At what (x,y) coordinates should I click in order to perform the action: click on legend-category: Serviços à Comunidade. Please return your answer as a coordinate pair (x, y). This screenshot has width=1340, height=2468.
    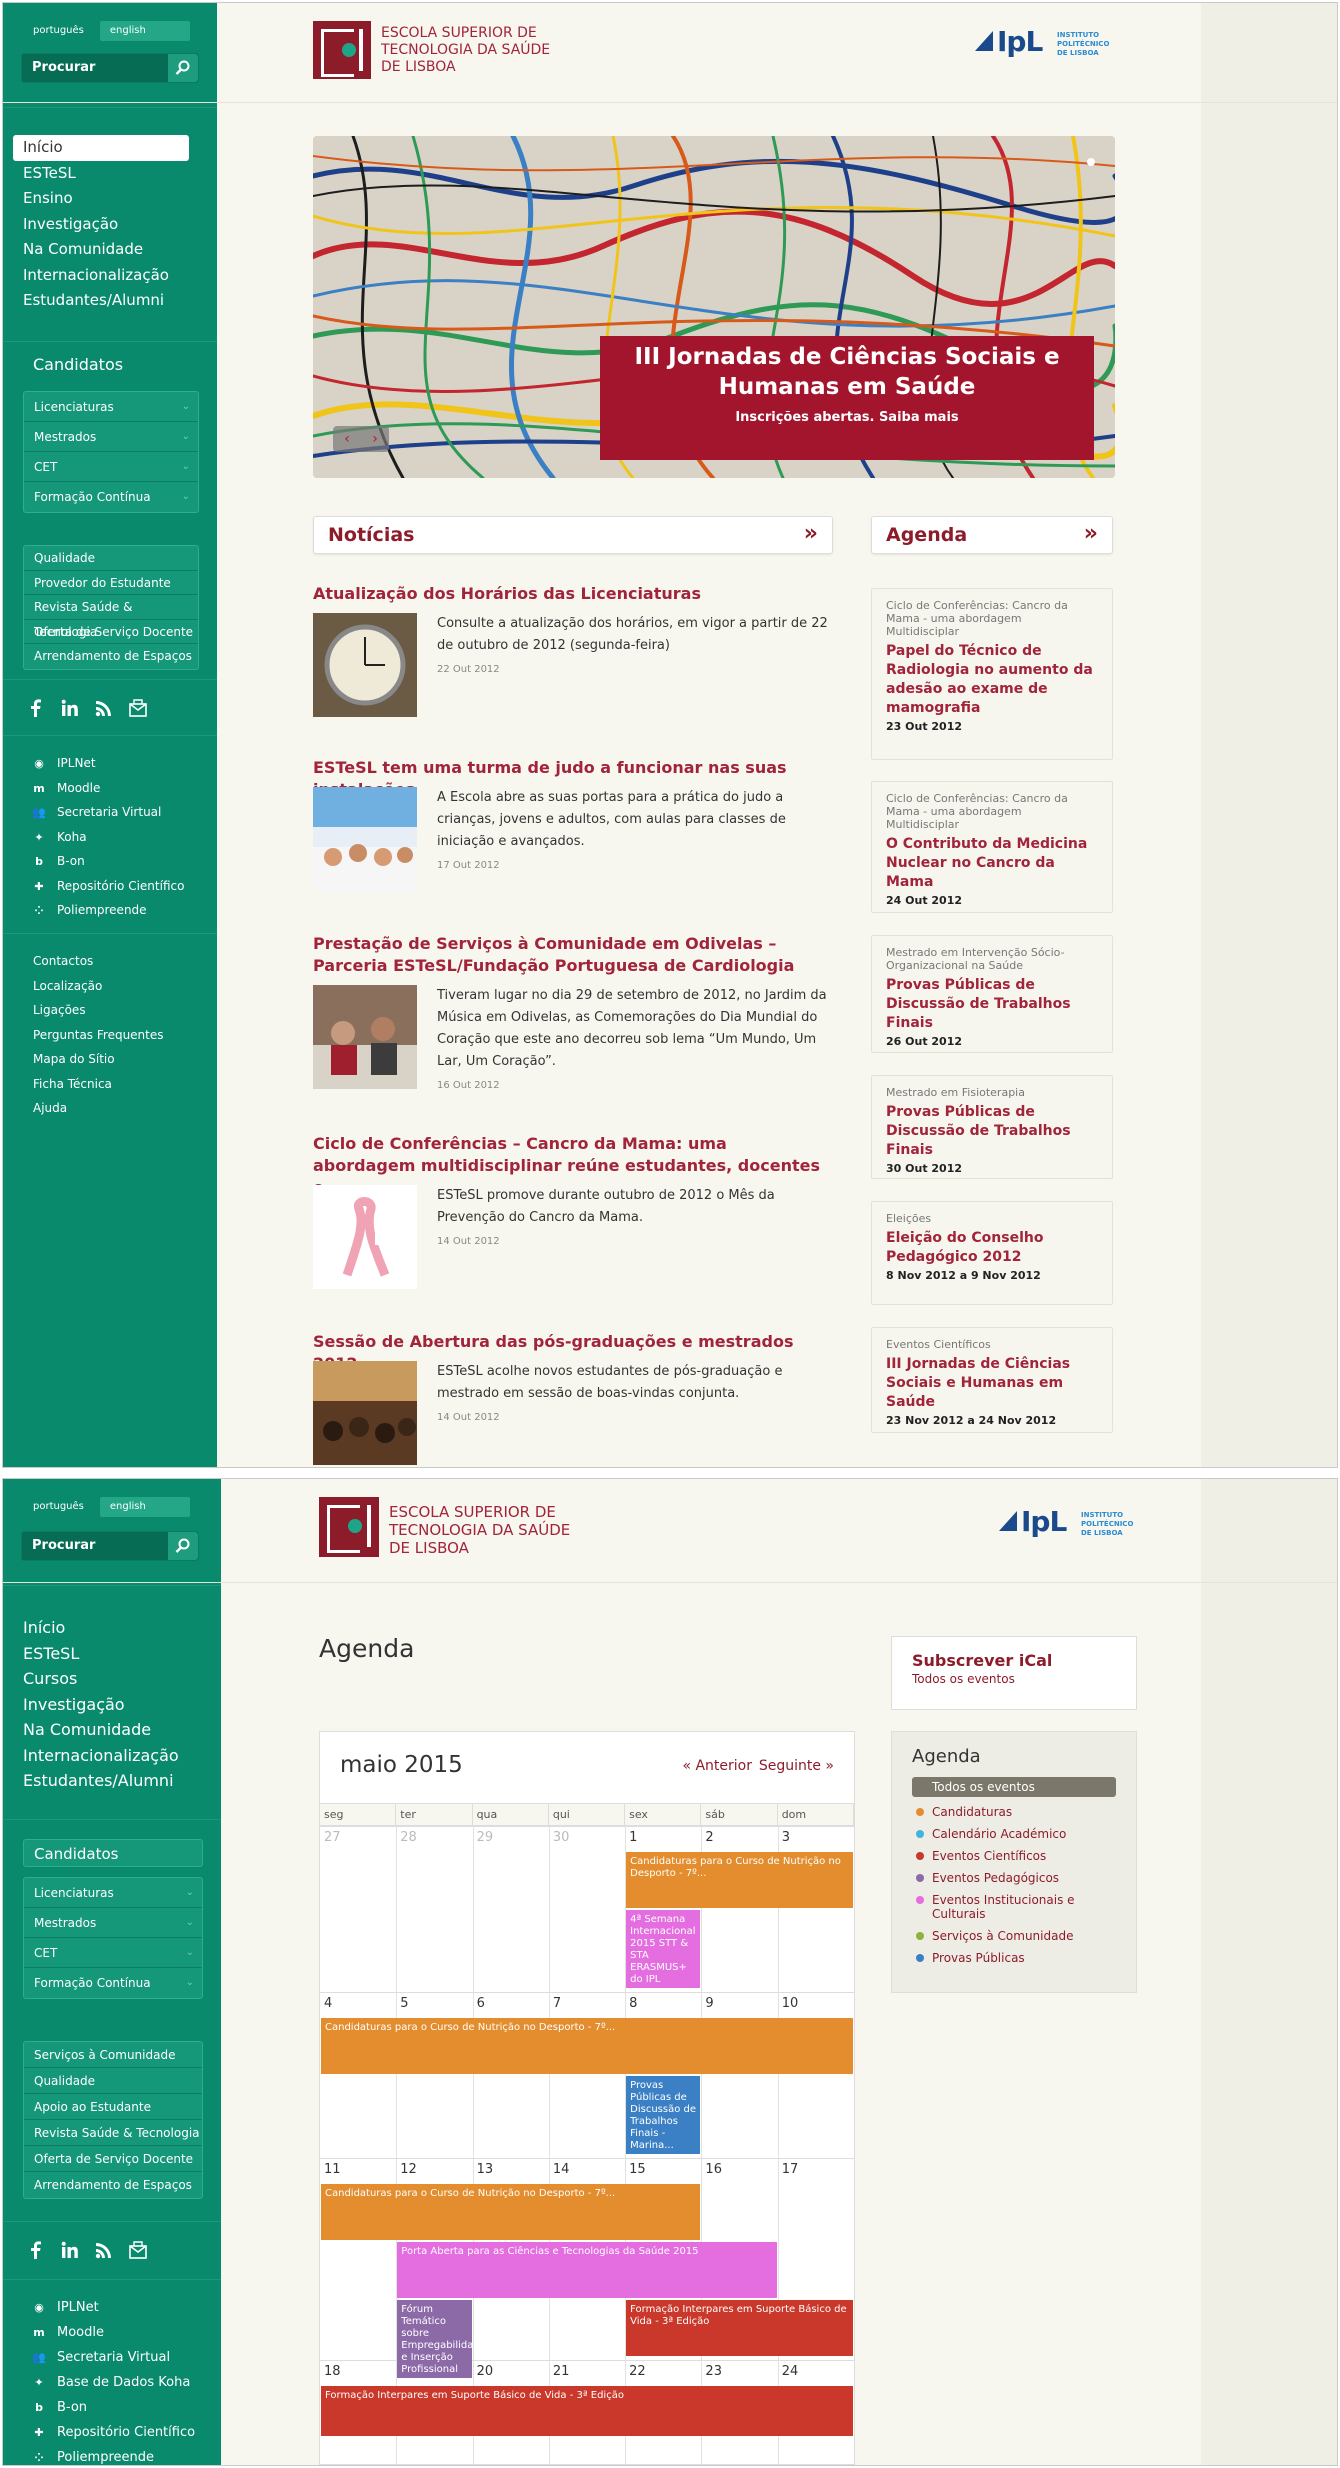
    Looking at the image, I should click on (1014, 1936).